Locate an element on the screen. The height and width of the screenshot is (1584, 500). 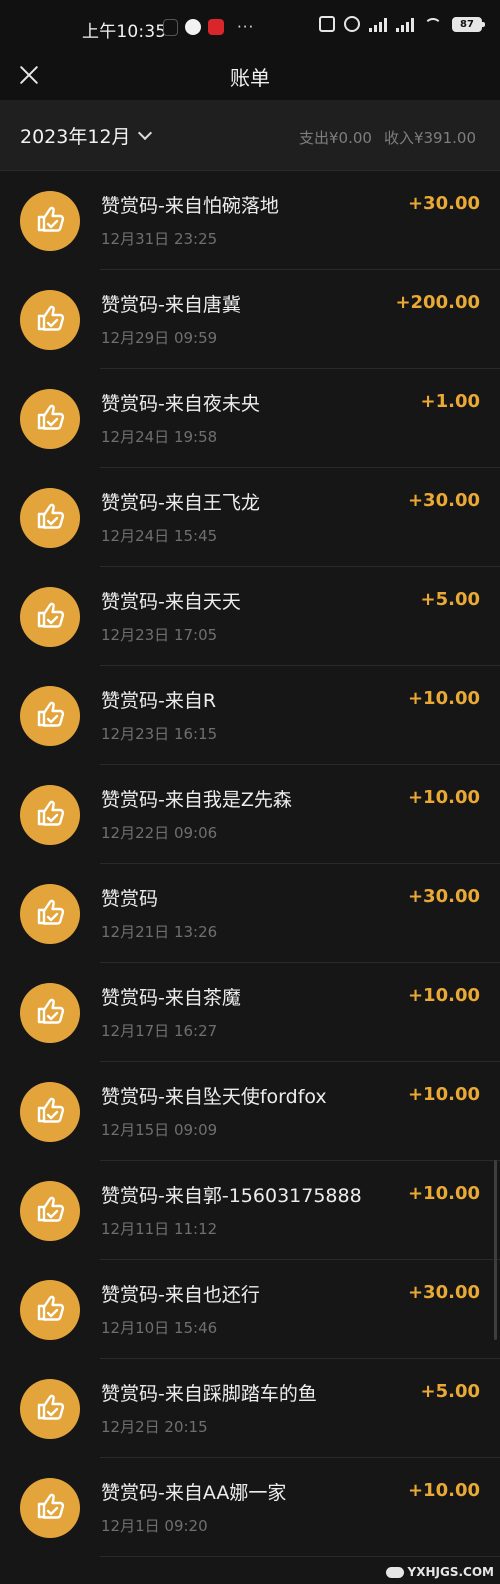
month-label: 2023年12月 is located at coordinates (75, 137).